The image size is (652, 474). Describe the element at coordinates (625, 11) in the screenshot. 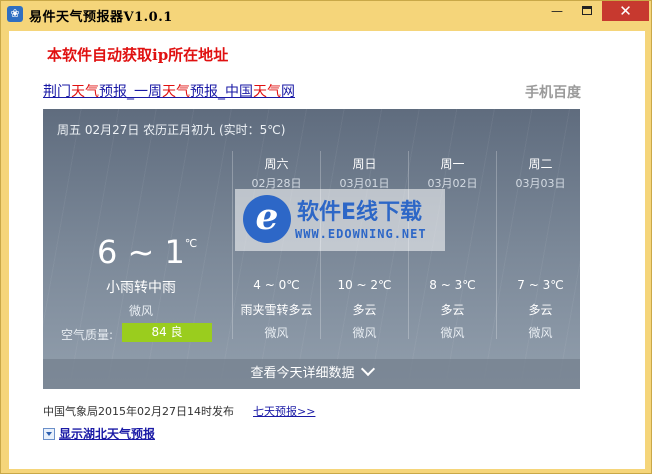

I see `close-button: ✕` at that location.